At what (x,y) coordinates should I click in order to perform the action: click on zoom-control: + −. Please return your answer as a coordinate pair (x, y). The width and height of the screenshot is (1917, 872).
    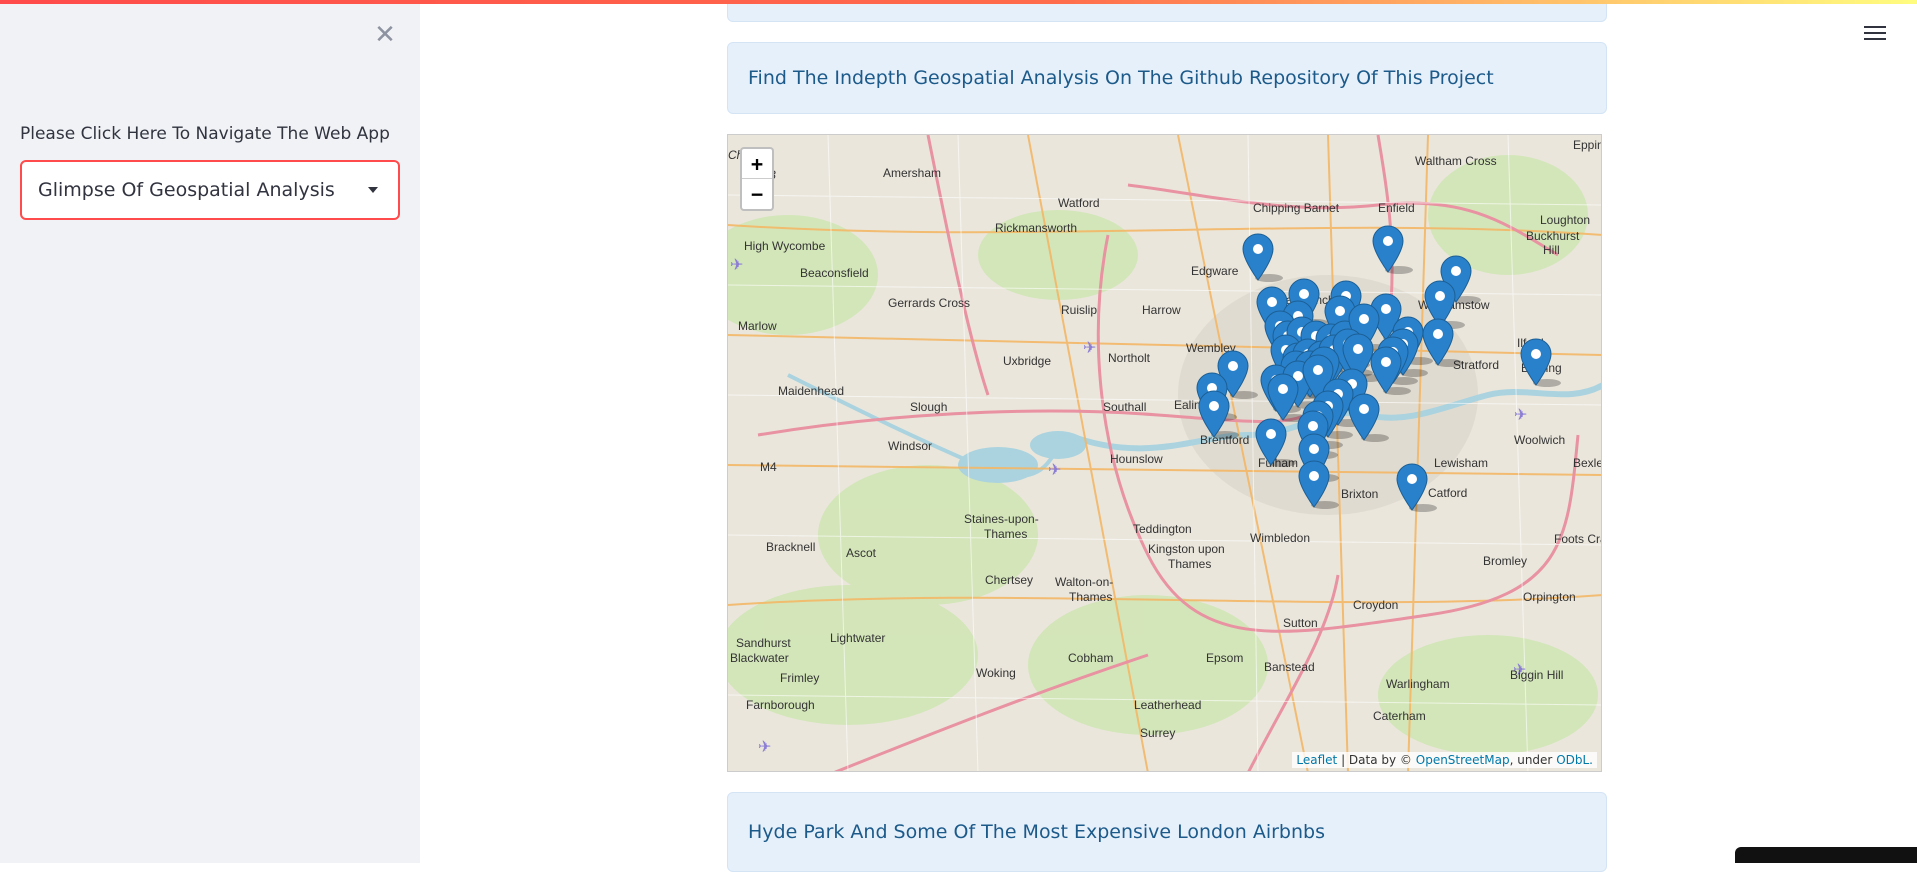
    Looking at the image, I should click on (757, 179).